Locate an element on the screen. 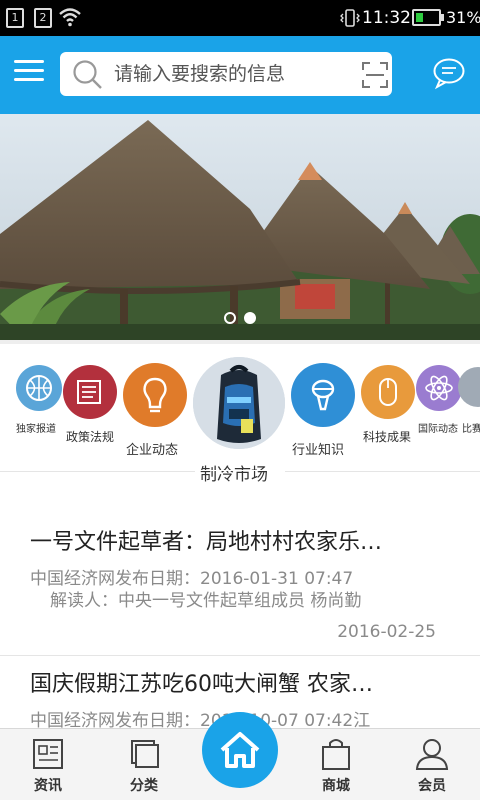  tab-news: 资讯 is located at coordinates (48, 764).